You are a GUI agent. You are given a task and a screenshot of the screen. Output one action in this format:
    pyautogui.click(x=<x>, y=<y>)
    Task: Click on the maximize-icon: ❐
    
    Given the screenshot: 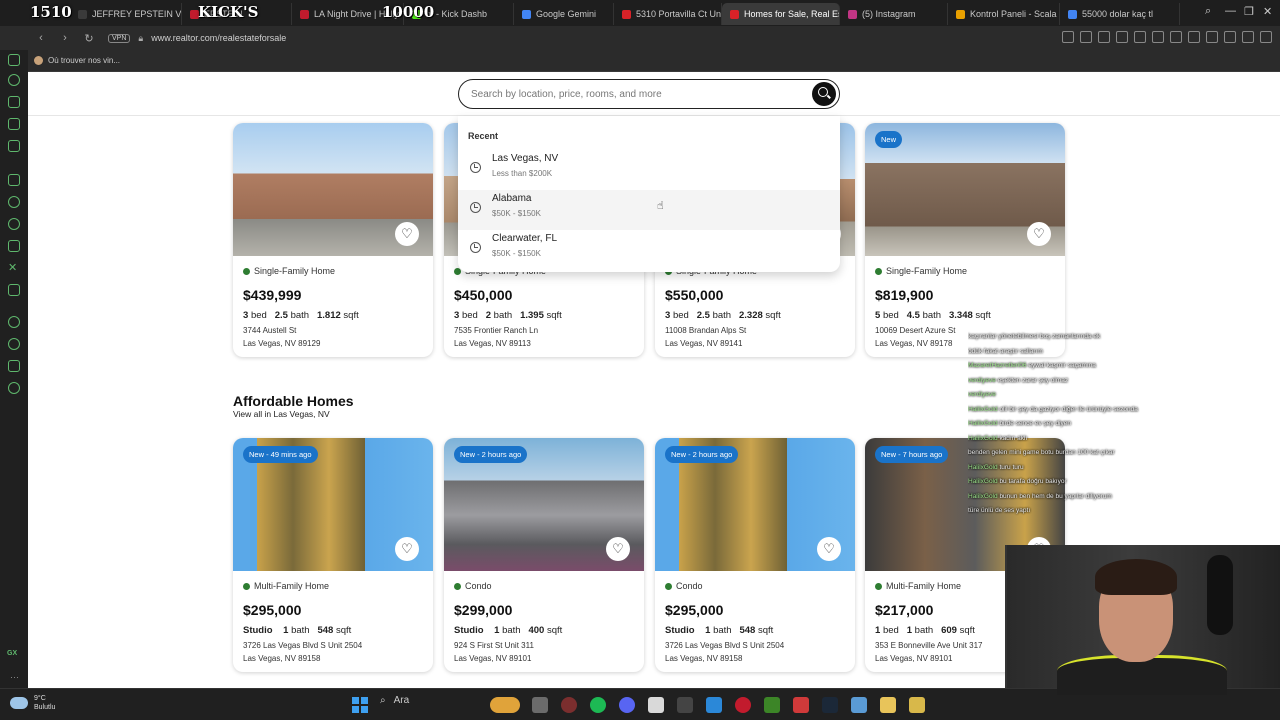 What is the action you would take?
    pyautogui.click(x=1249, y=11)
    